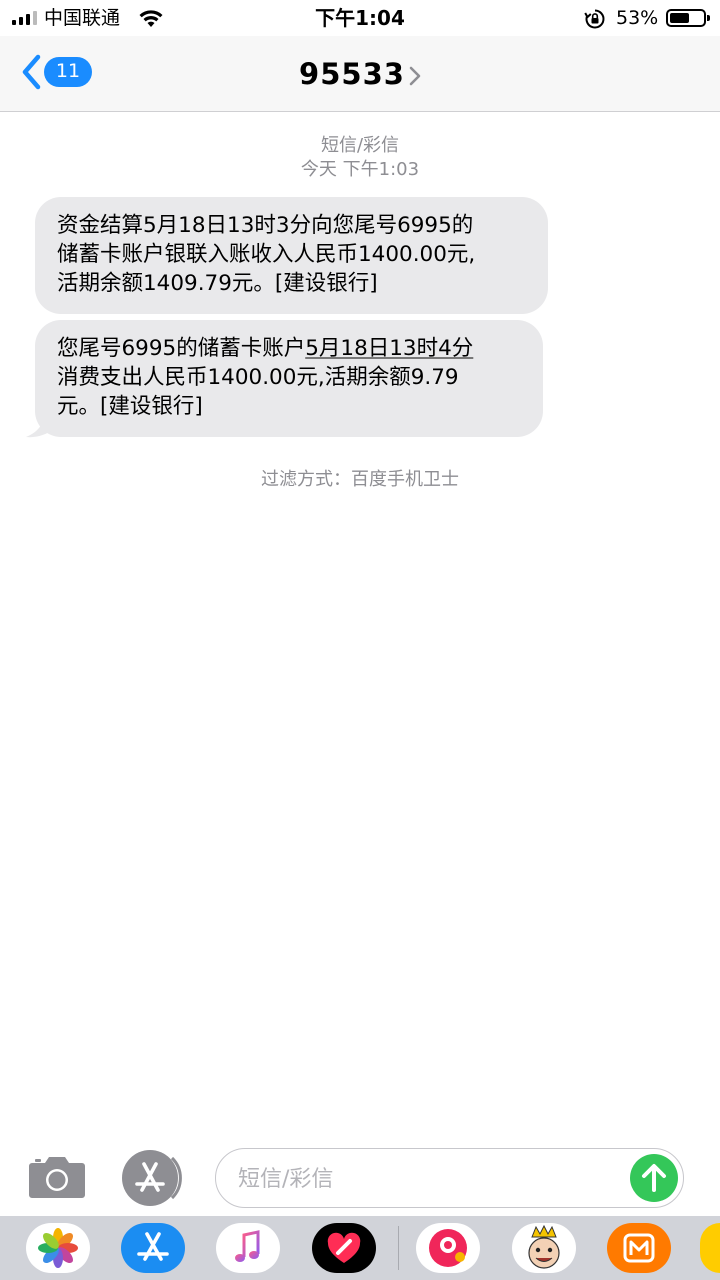 Image resolution: width=720 pixels, height=1280 pixels. I want to click on app-store-button, so click(152, 1178).